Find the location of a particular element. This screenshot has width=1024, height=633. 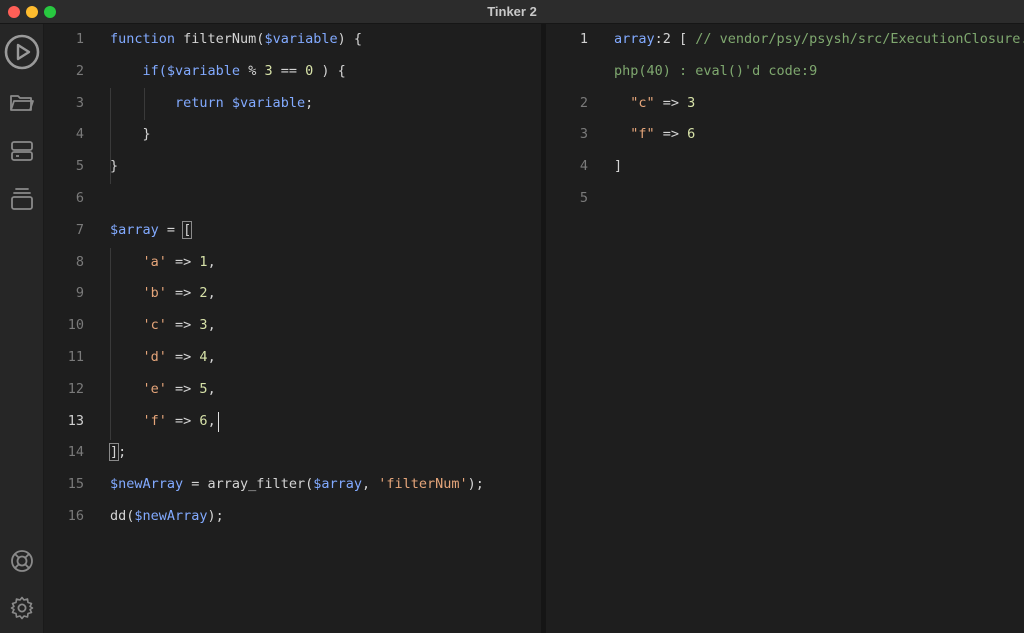

connections-button is located at coordinates (22, 151).